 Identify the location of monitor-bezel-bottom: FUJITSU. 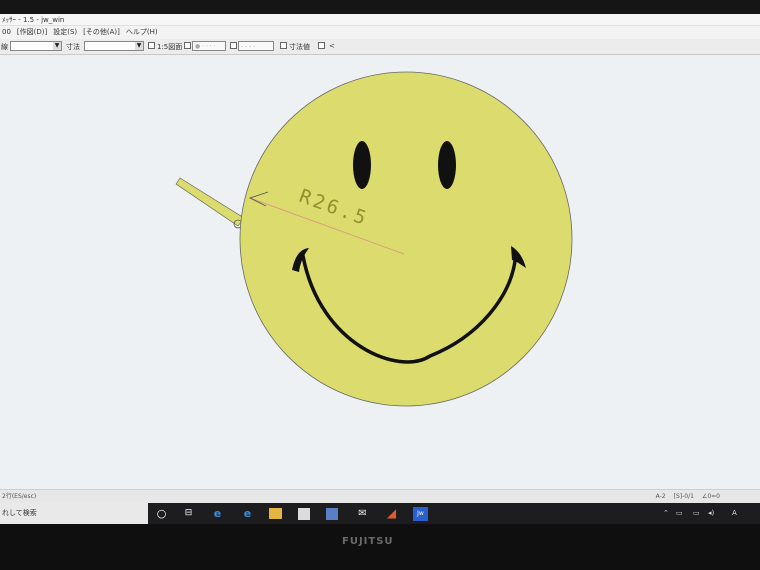
(380, 547).